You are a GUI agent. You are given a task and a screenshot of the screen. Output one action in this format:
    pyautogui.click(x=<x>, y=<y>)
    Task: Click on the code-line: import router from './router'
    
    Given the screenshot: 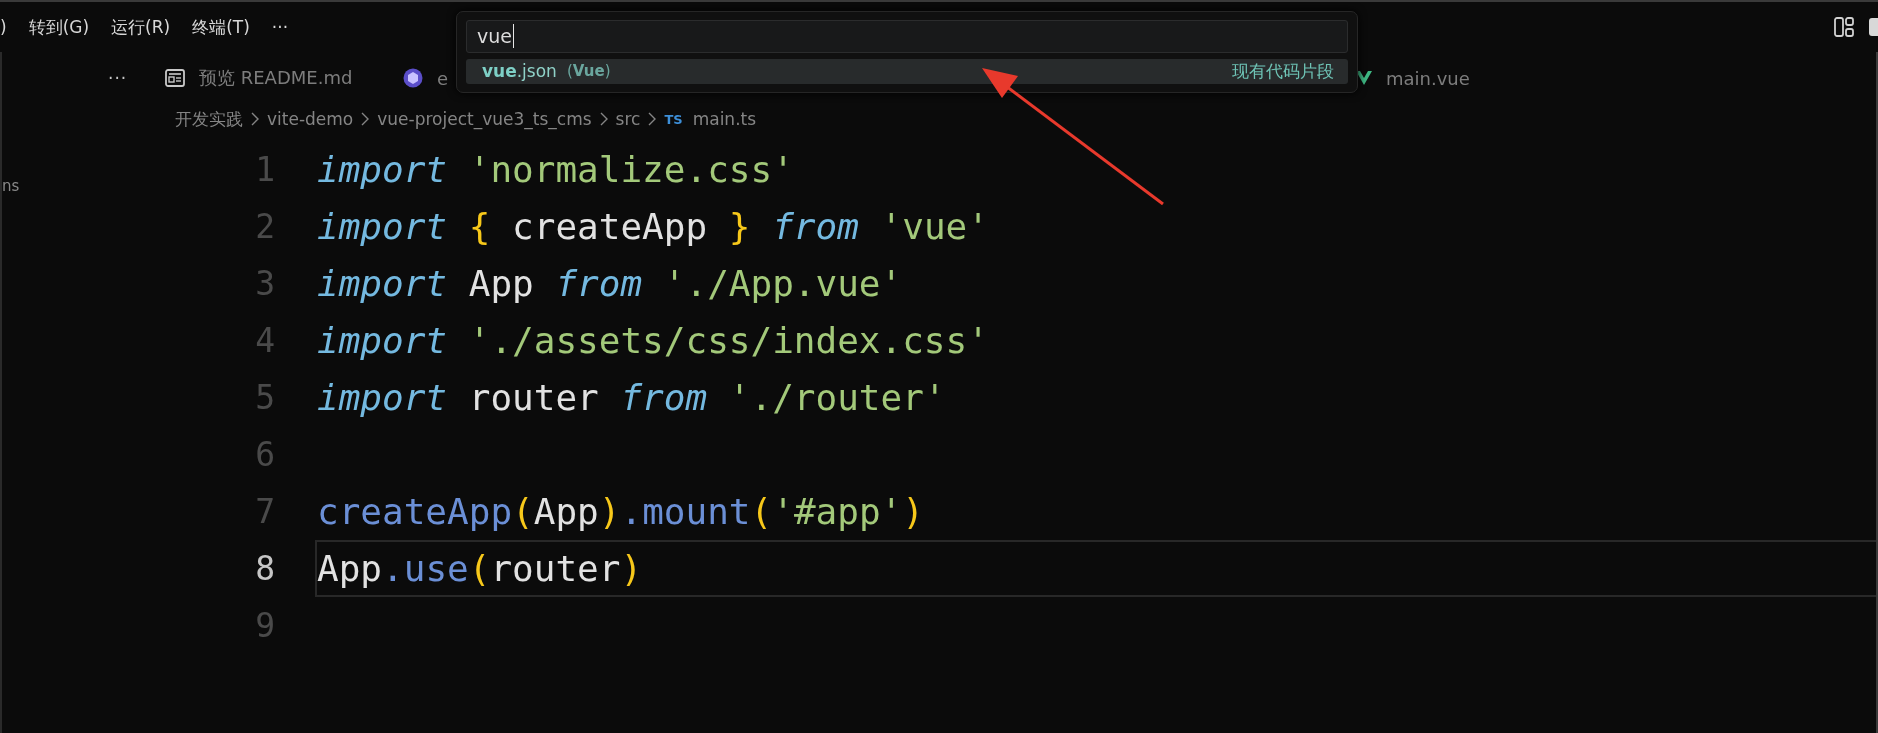 What is the action you would take?
    pyautogui.click(x=631, y=398)
    